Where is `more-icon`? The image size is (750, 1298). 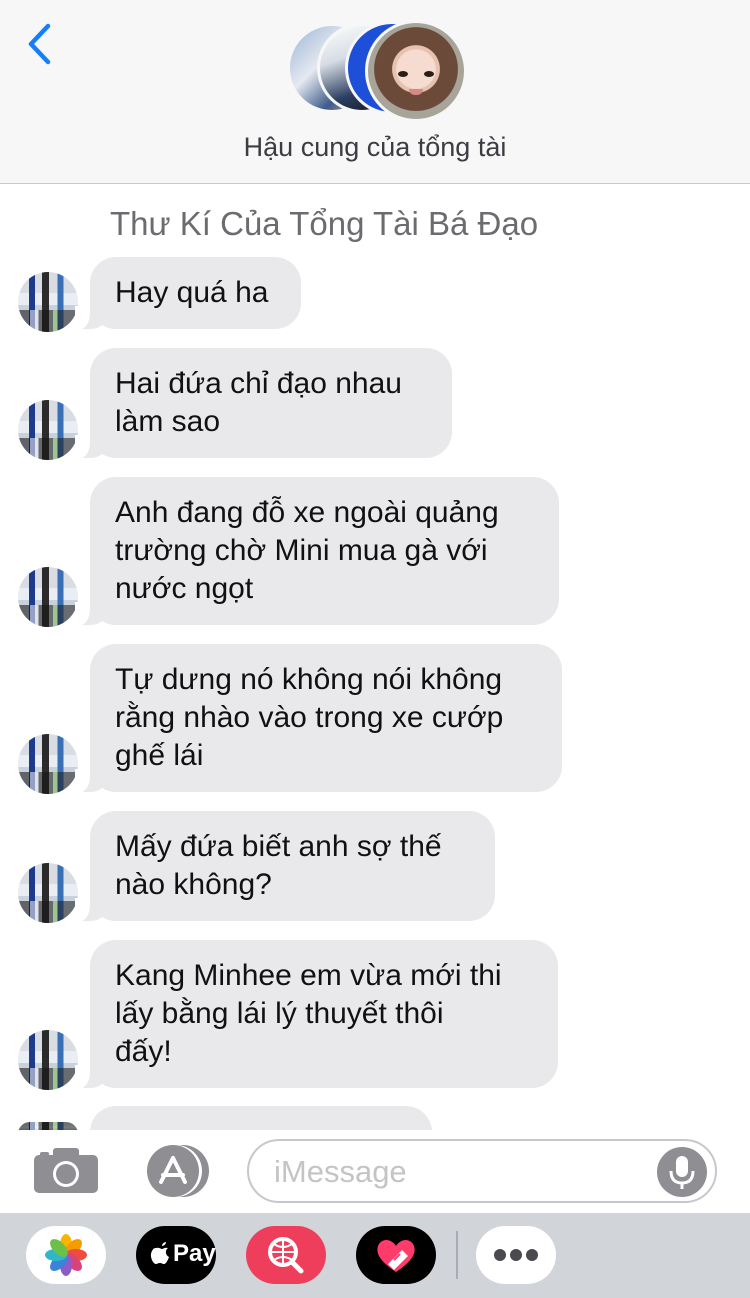
more-icon is located at coordinates (516, 1255).